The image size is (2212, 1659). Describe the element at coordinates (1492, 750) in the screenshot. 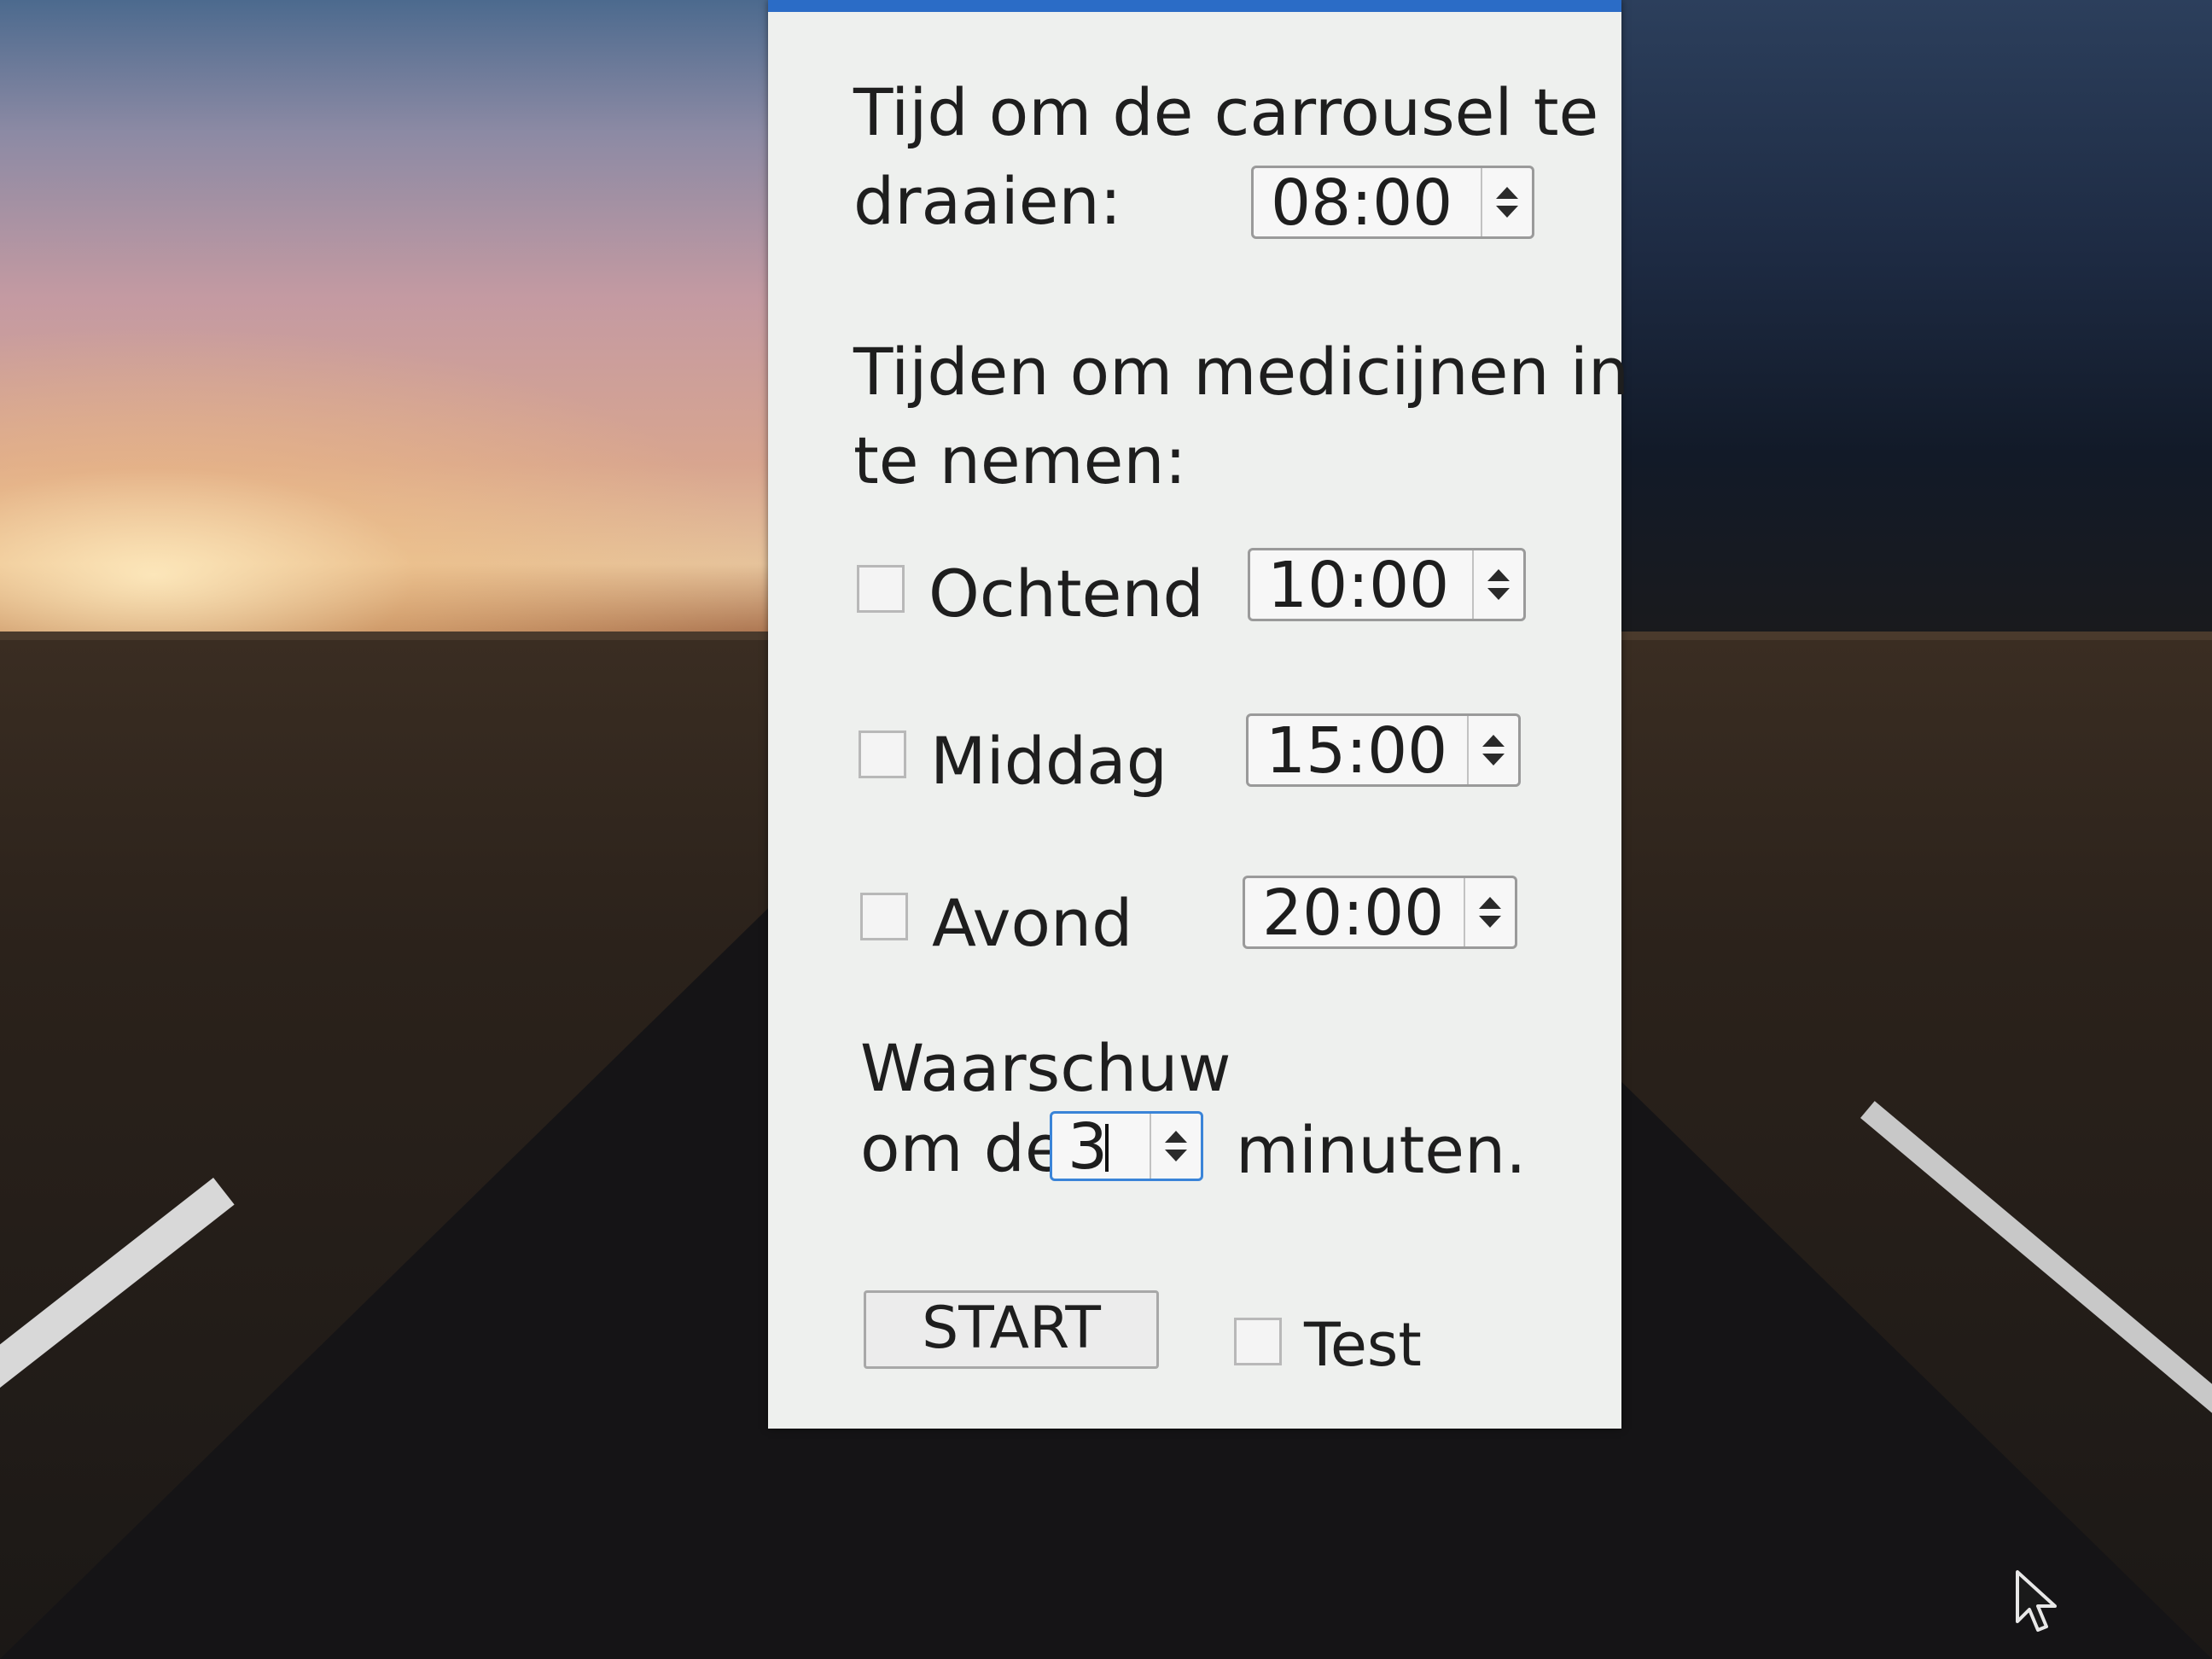

I see `middag-time-spin-arrows` at that location.